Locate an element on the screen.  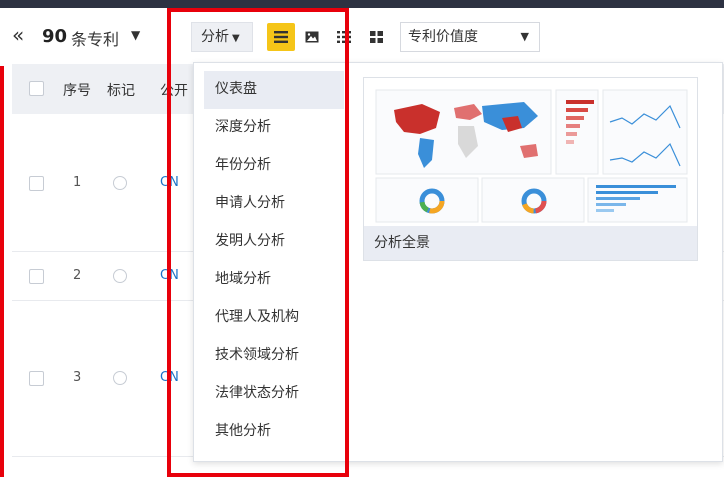
analyze-button-label: 分析 is located at coordinates (215, 37).